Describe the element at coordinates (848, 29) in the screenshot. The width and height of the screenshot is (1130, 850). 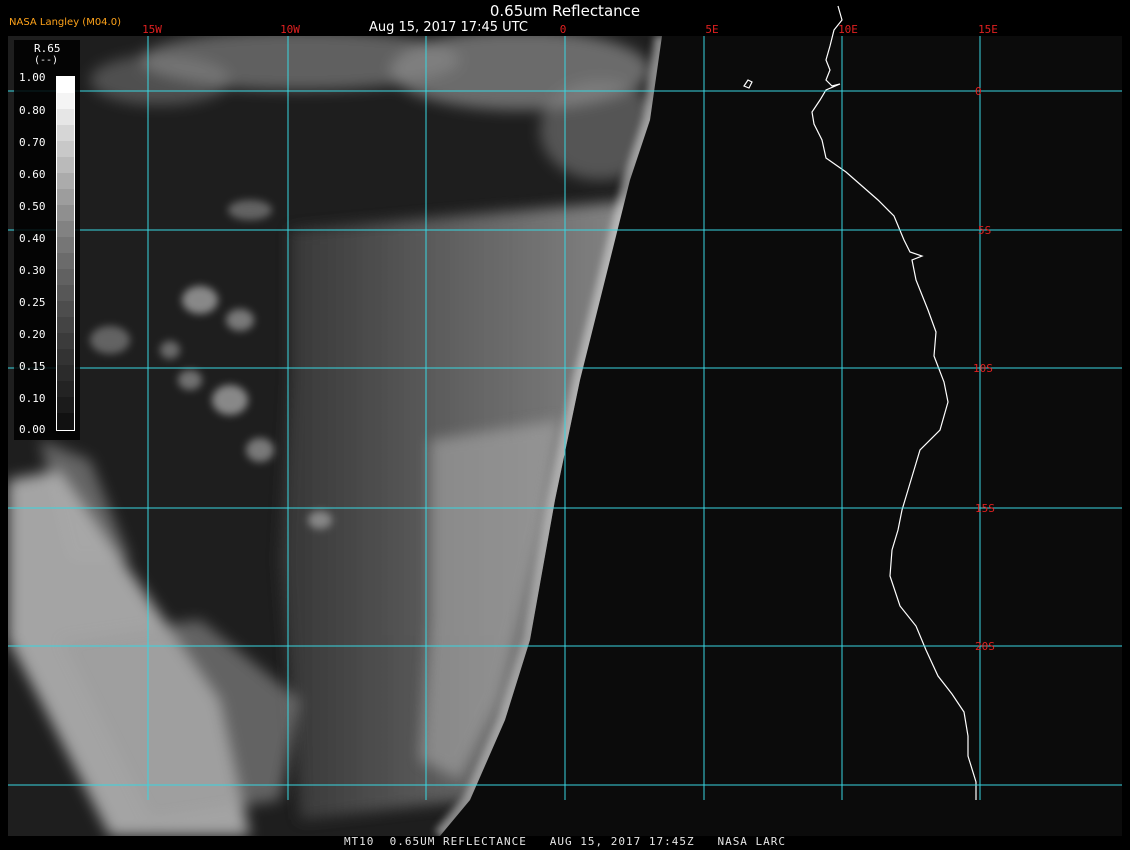
I see `lon-label-10e: 10E` at that location.